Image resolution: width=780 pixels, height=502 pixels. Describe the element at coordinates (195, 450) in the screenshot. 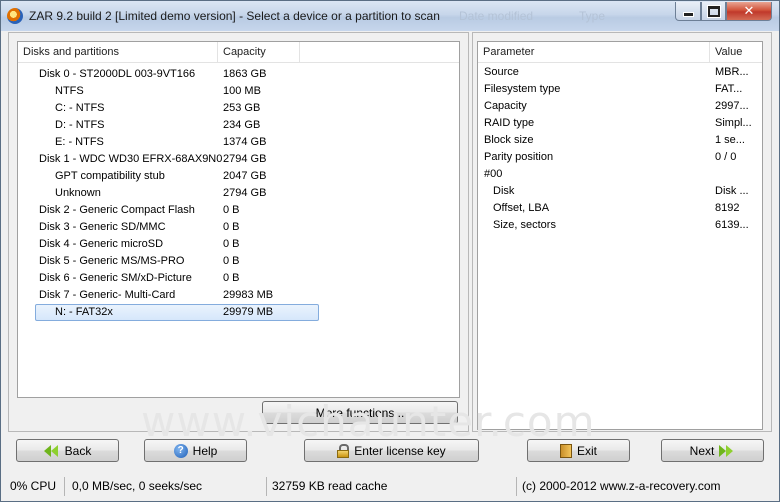

I see `help-button: ? Help` at that location.